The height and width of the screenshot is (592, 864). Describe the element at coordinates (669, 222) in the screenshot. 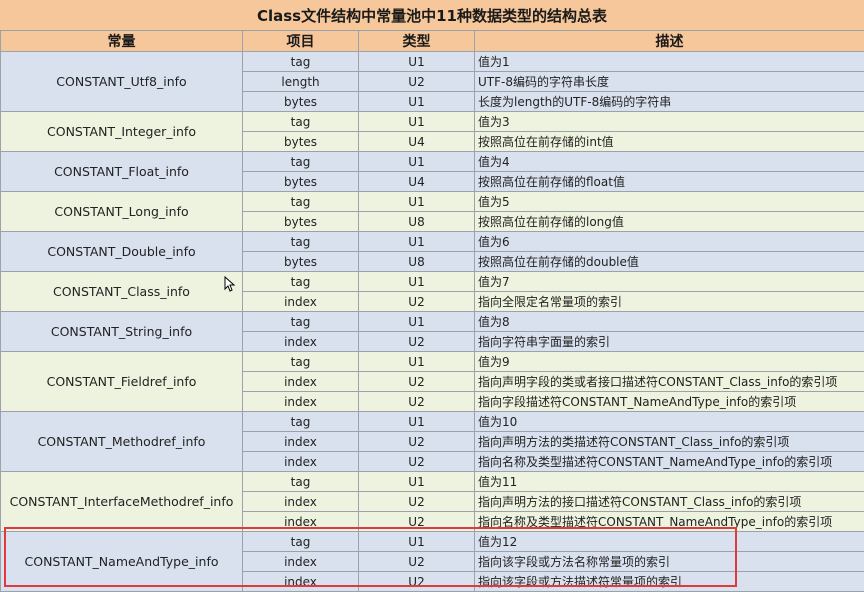

I see `description-cell: 按照高位在前存储的long值` at that location.